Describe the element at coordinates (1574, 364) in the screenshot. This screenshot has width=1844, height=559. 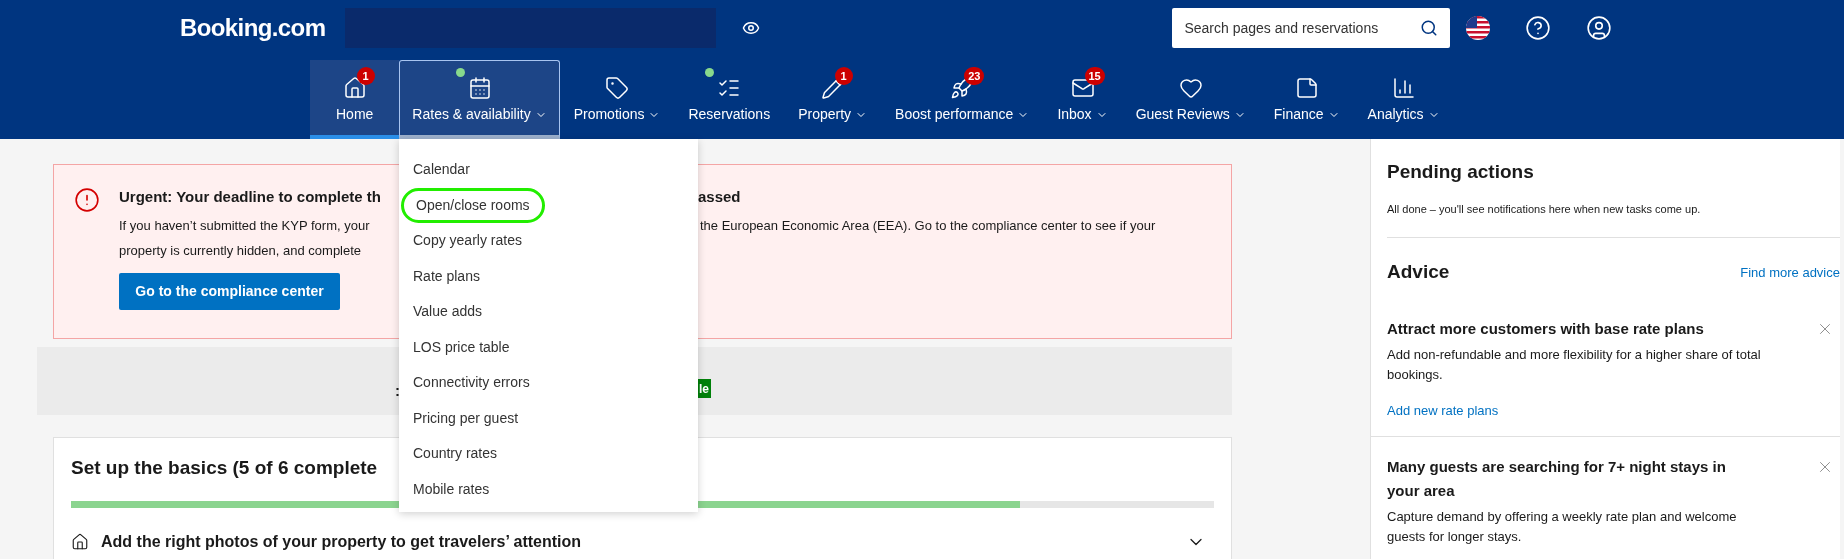
I see `advice-card-text: Add non-refundable and more flexibility for a higher share of total bookings.` at that location.